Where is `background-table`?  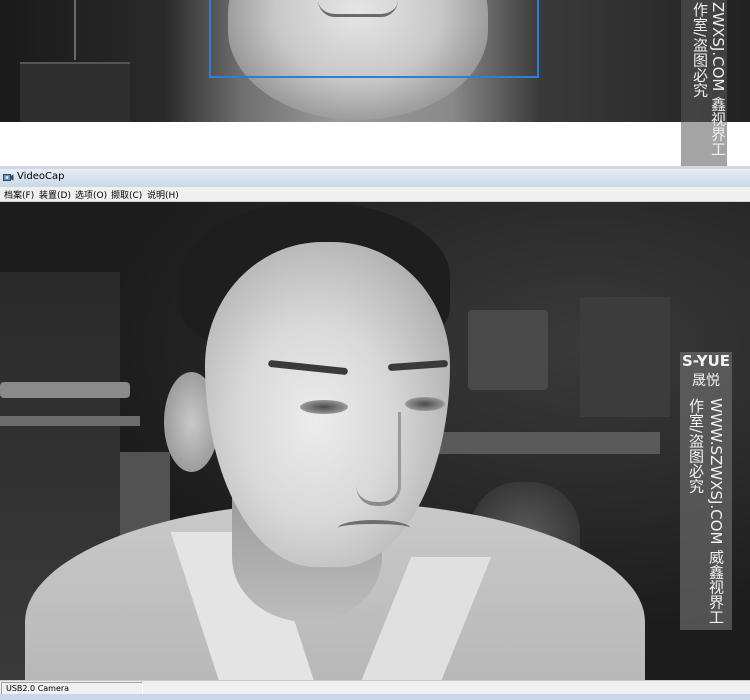 background-table is located at coordinates (545, 443).